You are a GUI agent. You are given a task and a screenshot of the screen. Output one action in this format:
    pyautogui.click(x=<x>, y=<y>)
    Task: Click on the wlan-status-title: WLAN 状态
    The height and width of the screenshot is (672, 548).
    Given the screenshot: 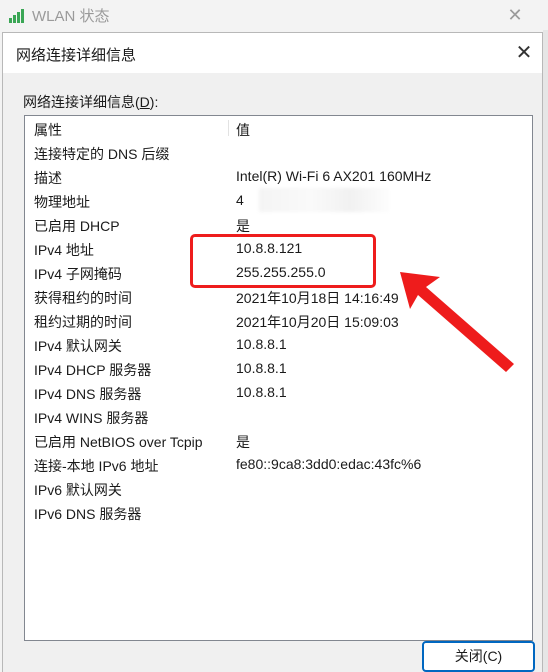 What is the action you would take?
    pyautogui.click(x=71, y=16)
    